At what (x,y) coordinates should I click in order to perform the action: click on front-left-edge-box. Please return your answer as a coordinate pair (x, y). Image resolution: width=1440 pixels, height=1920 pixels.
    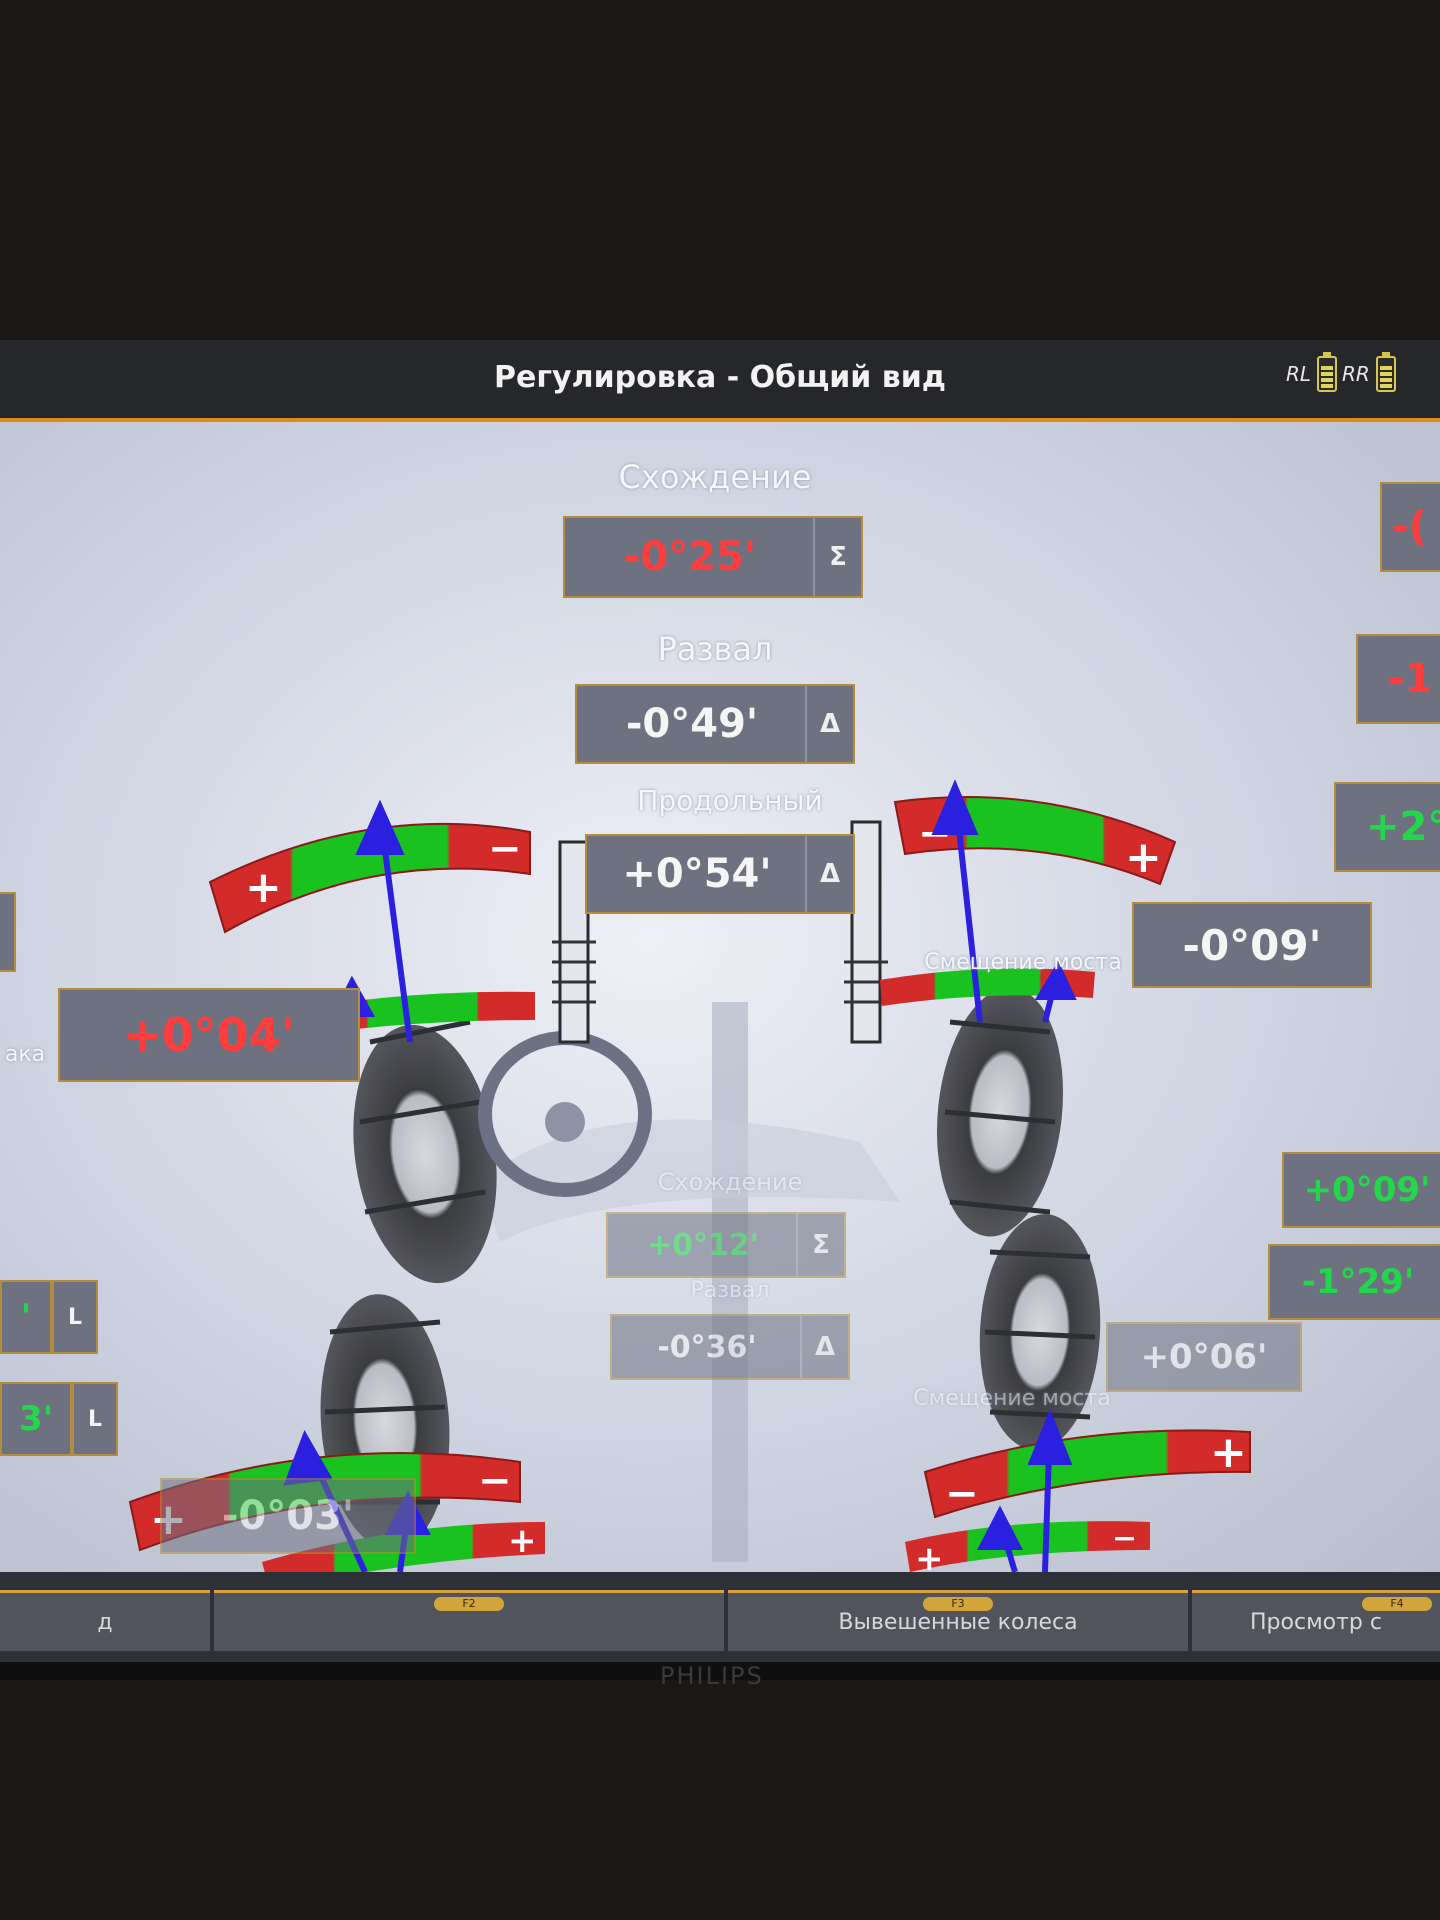
    Looking at the image, I should click on (8, 932).